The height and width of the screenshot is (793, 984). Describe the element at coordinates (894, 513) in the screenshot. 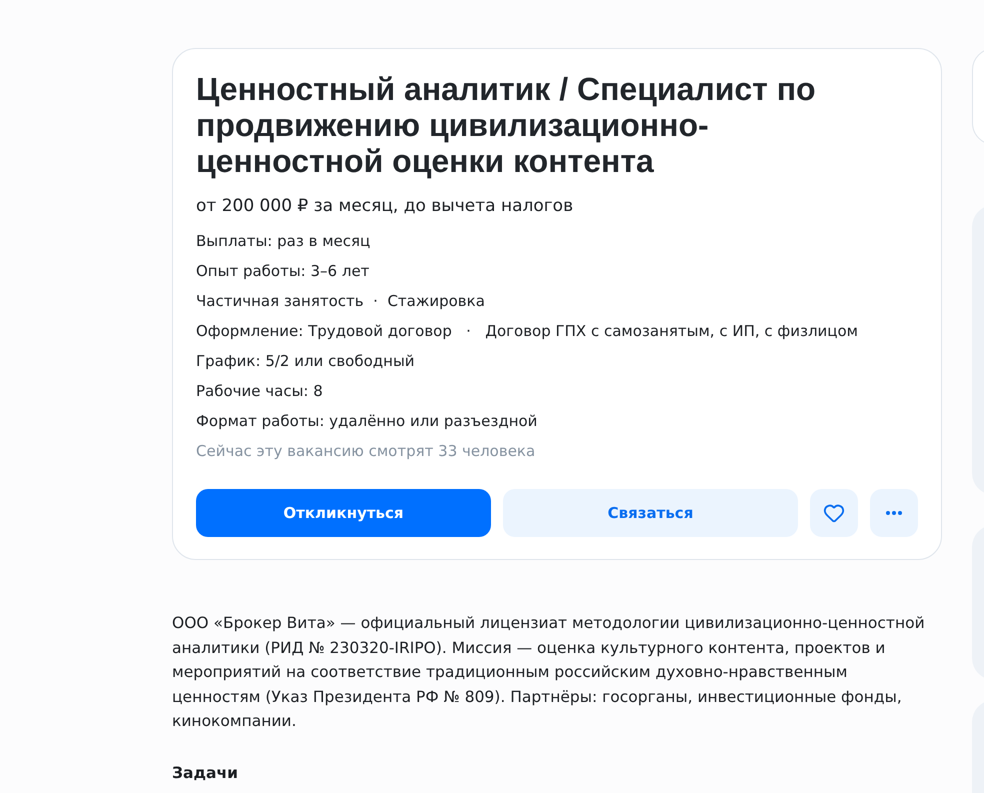

I see `ellipsis-icon` at that location.